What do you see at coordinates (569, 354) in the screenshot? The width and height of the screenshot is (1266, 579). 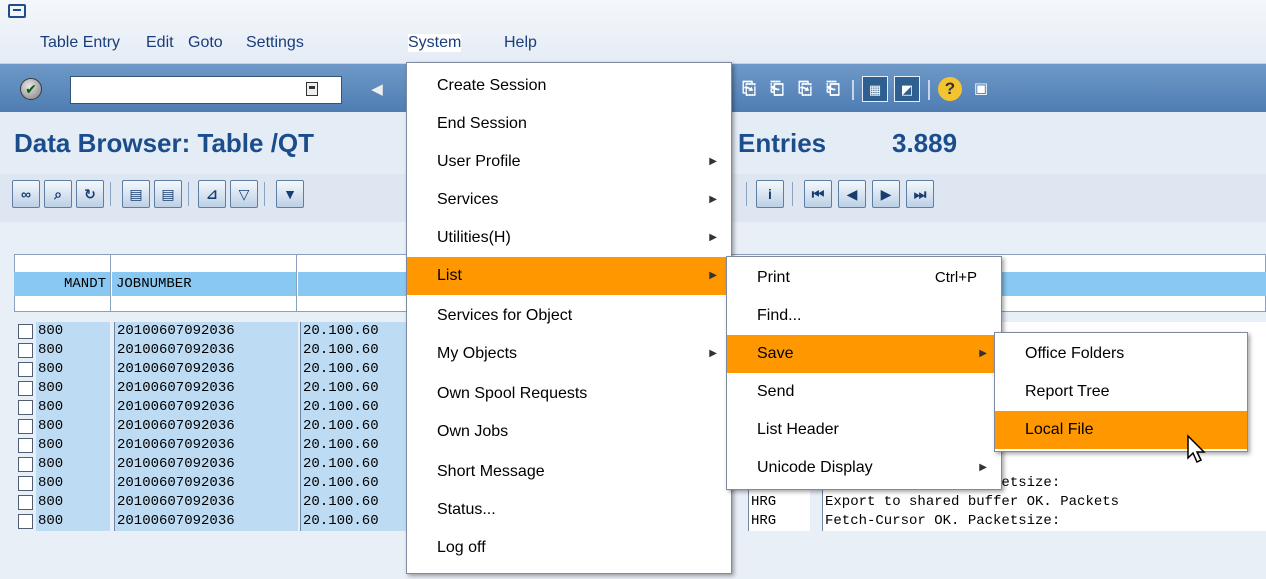 I see `menu-item-my-objects: My Objects ▶` at bounding box center [569, 354].